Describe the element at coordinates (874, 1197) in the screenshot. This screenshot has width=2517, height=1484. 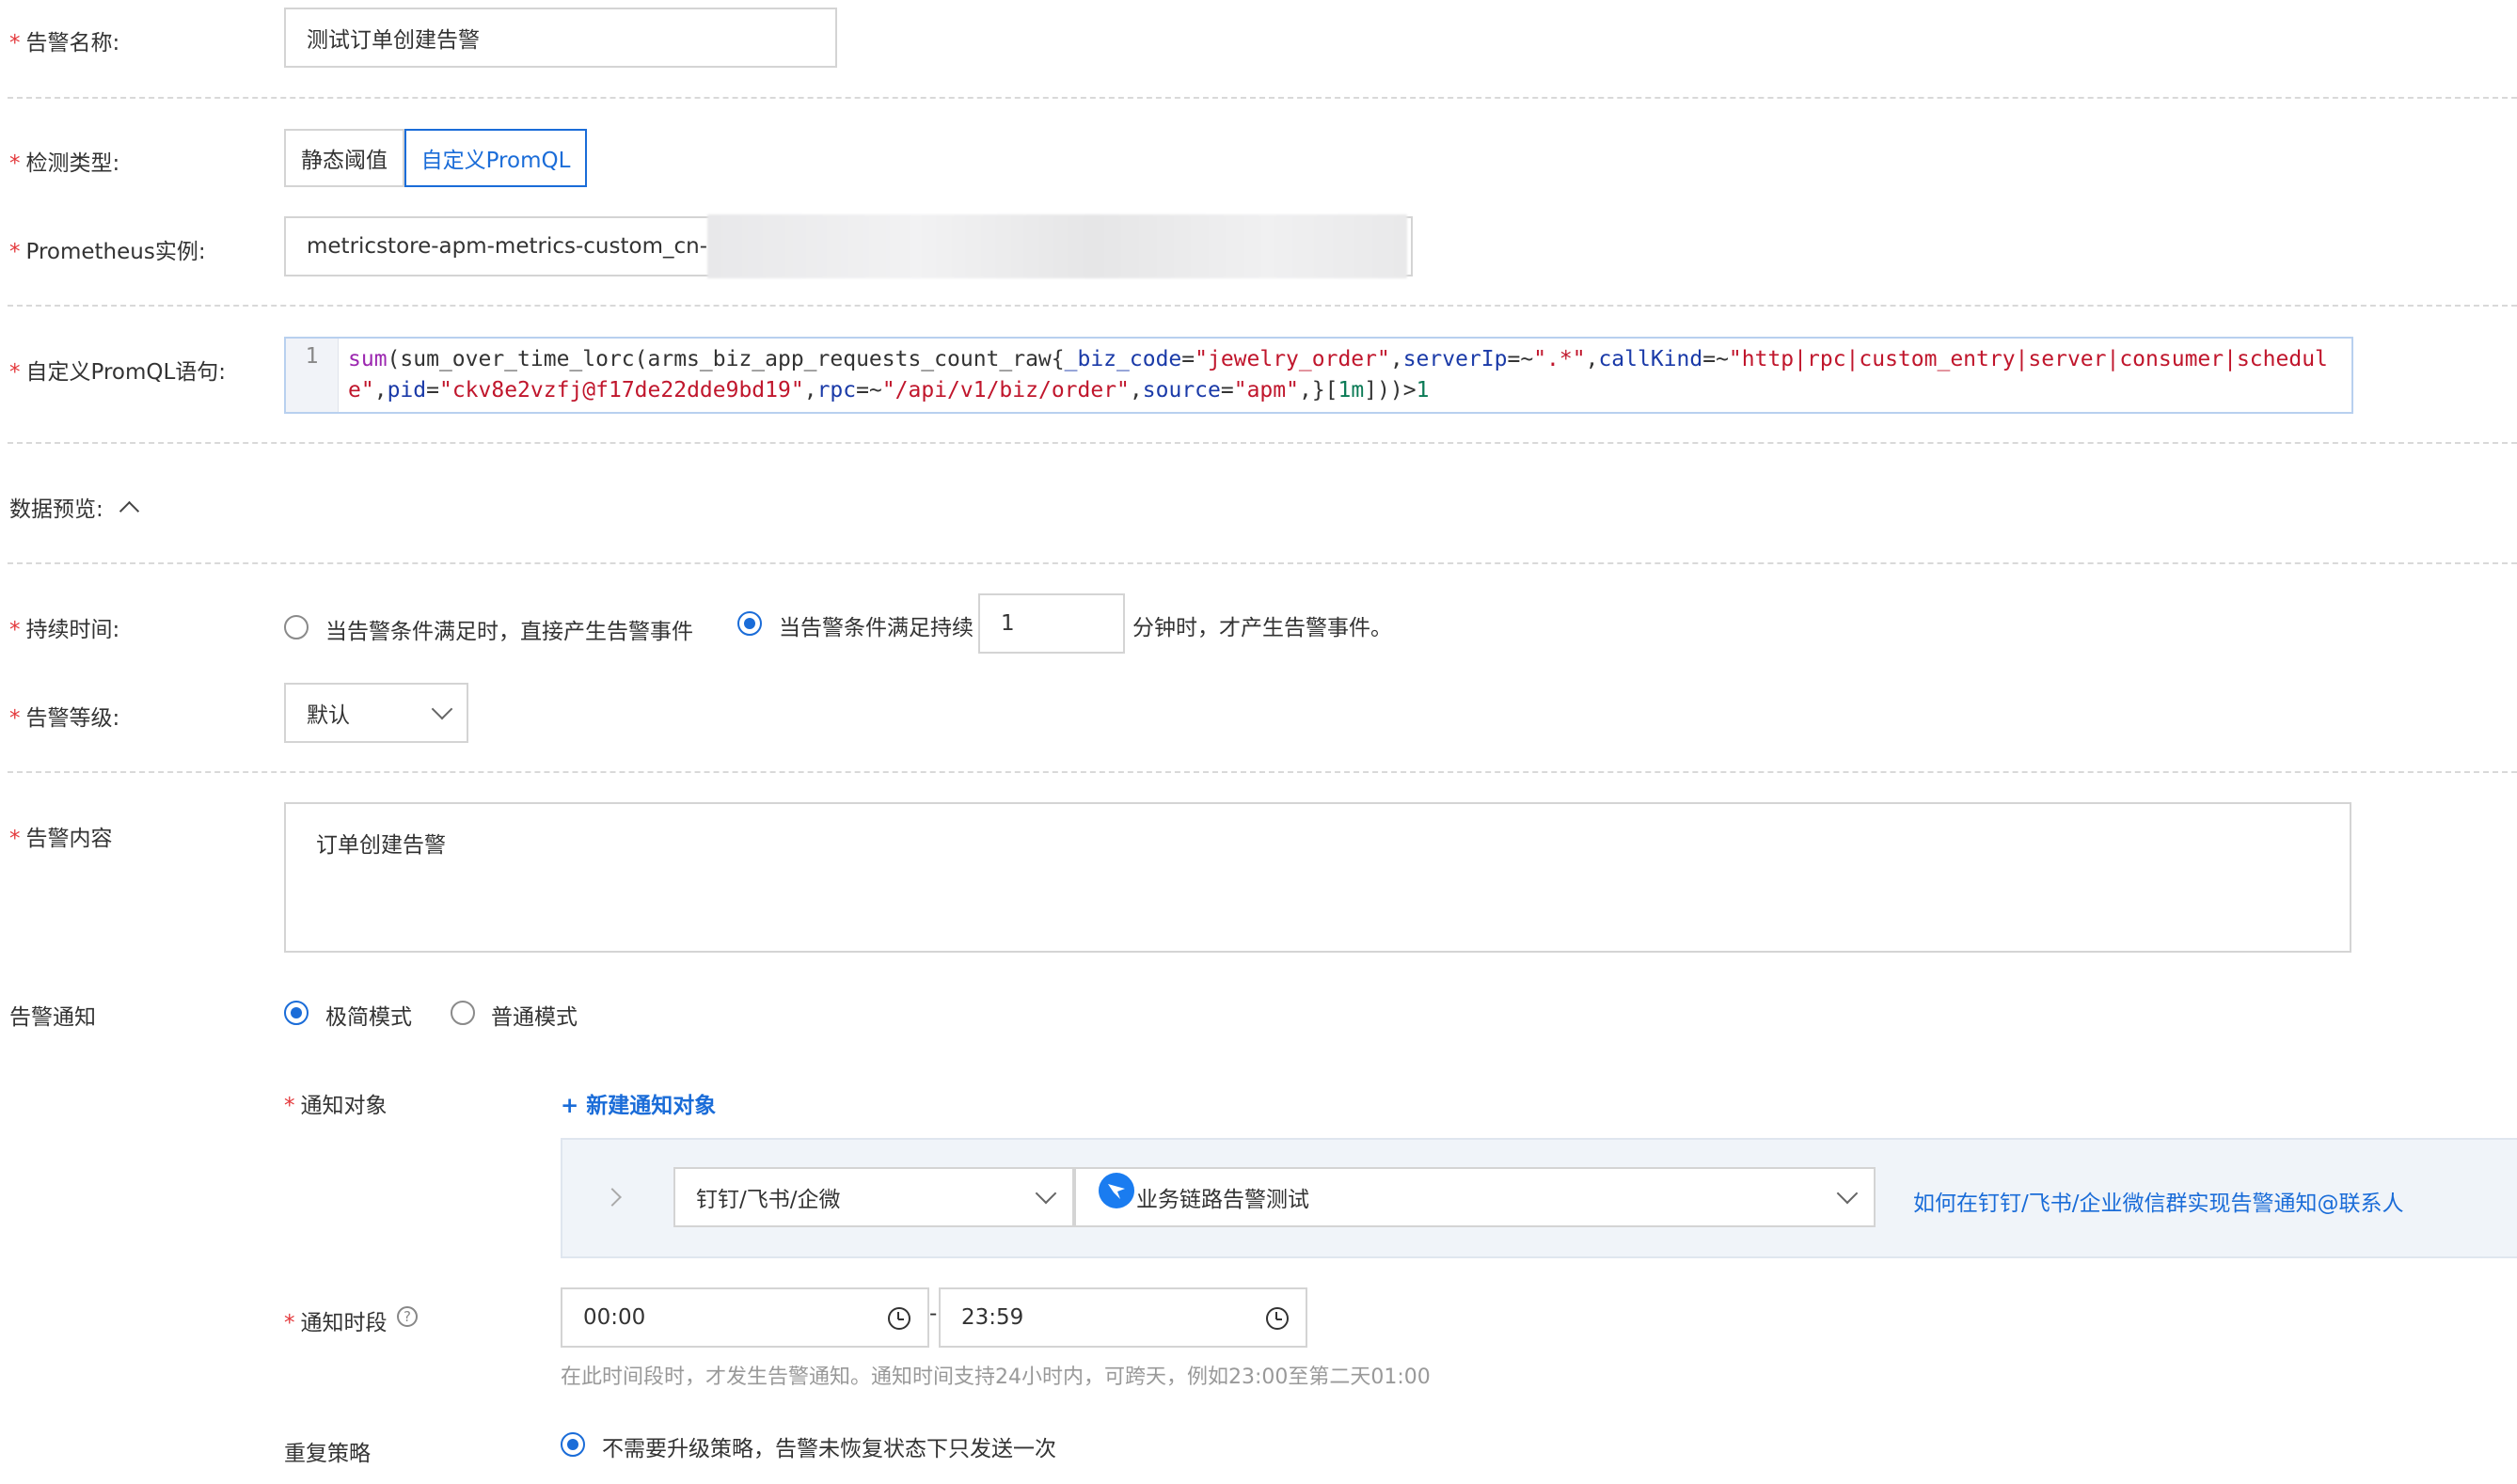
I see `channel-select: 钉钉/飞书/企微` at that location.